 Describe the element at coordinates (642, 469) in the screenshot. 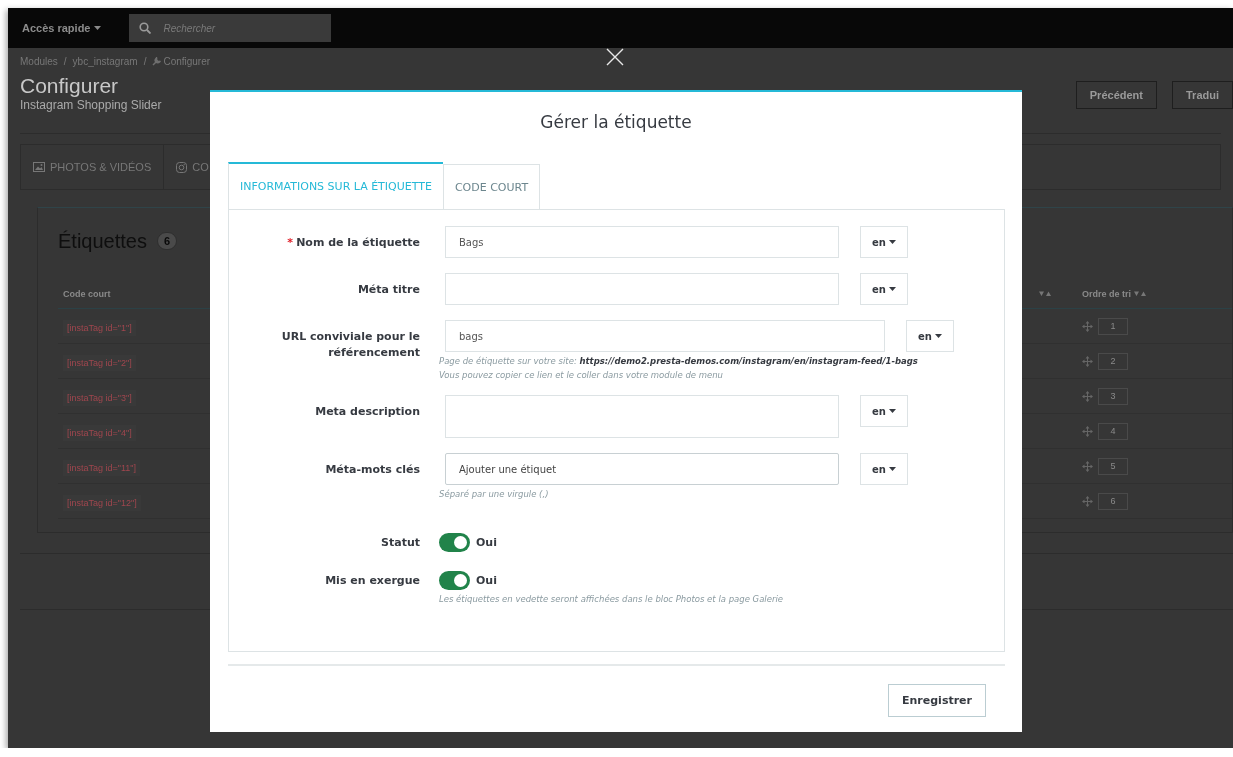

I see `tags-input: Ajouter une étiquet` at that location.